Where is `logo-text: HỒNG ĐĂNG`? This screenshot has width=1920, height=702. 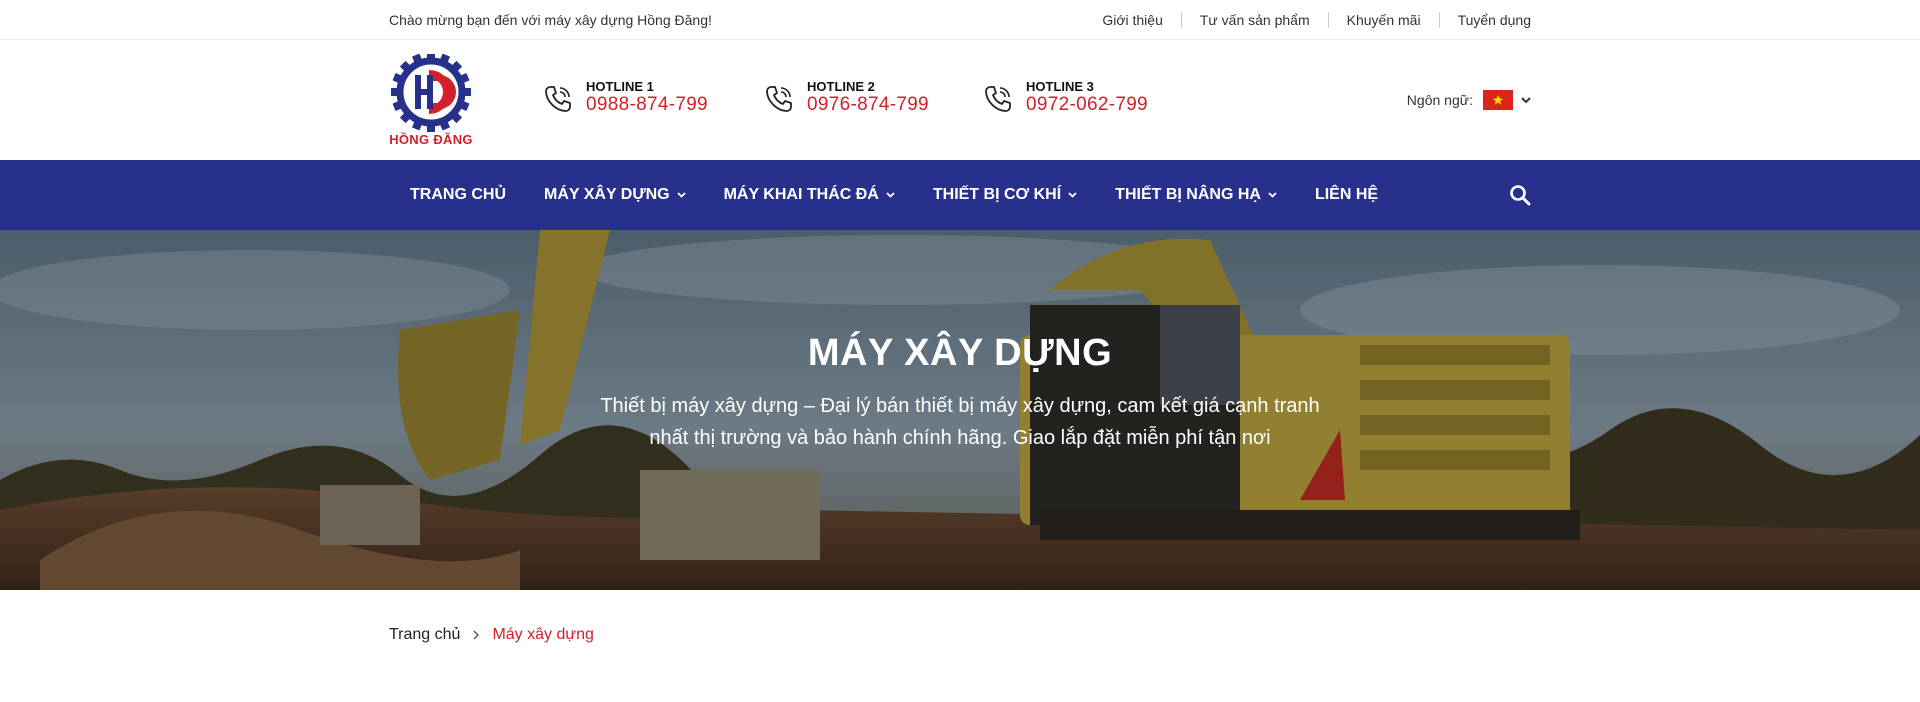 logo-text: HỒNG ĐĂNG is located at coordinates (431, 139).